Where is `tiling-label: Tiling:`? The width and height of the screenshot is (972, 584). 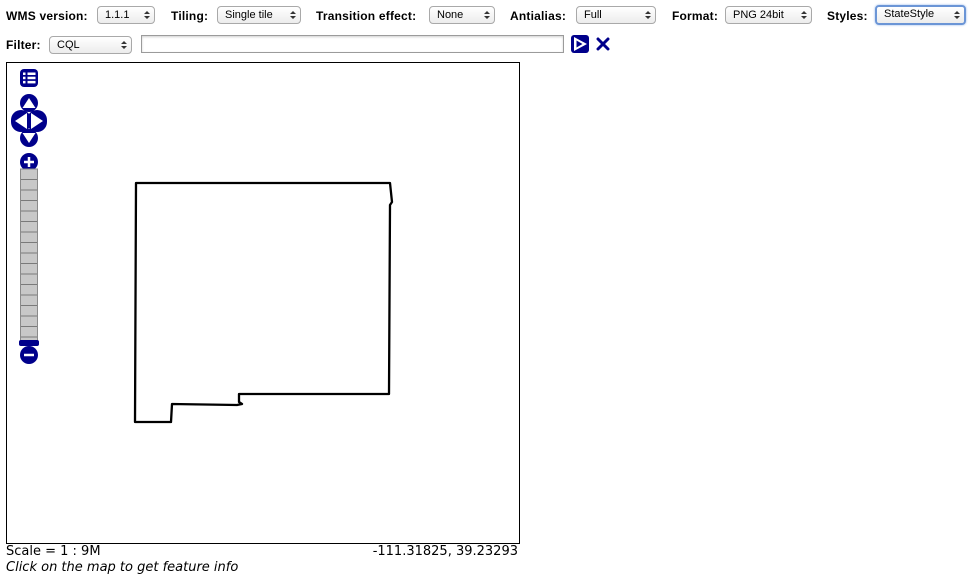 tiling-label: Tiling: is located at coordinates (190, 16).